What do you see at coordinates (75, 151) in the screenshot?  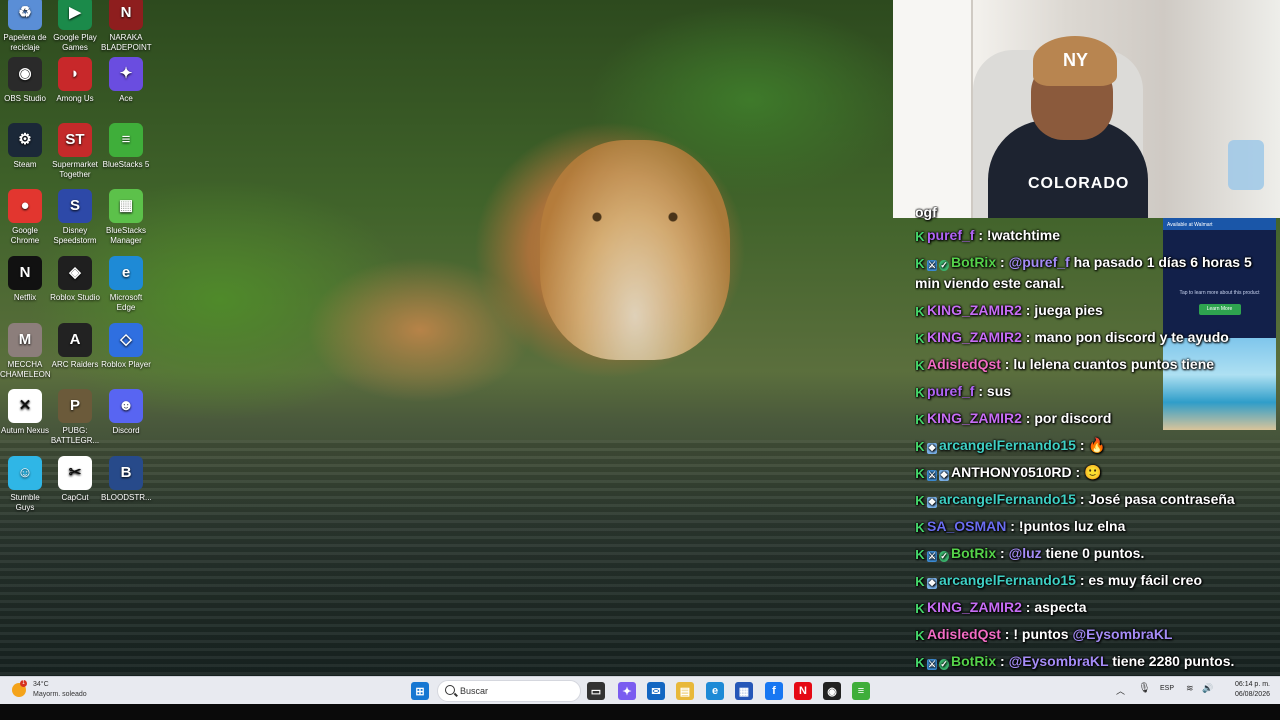 I see `desktop-icon-supermarket-together: ST Supermarket Together` at bounding box center [75, 151].